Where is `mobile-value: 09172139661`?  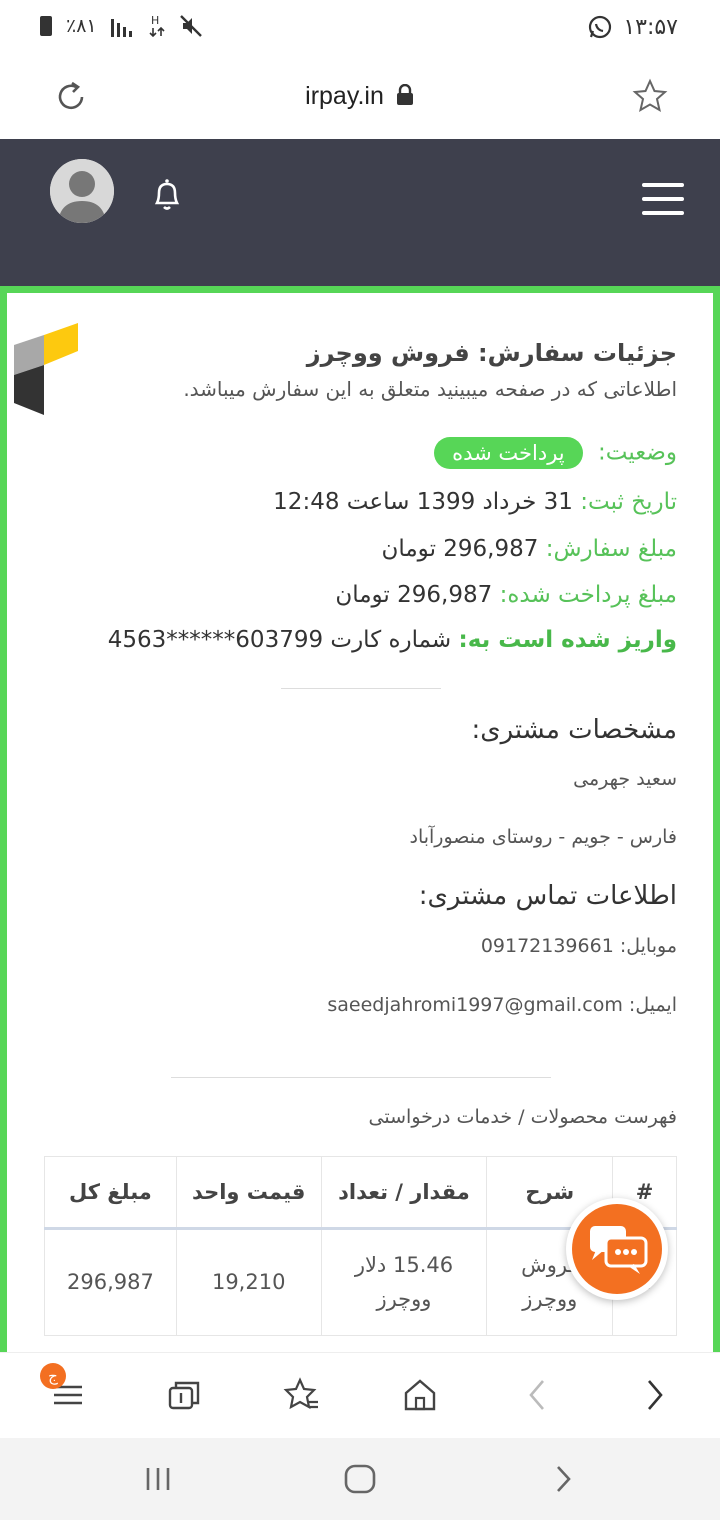
mobile-value: 09172139661 is located at coordinates (547, 946).